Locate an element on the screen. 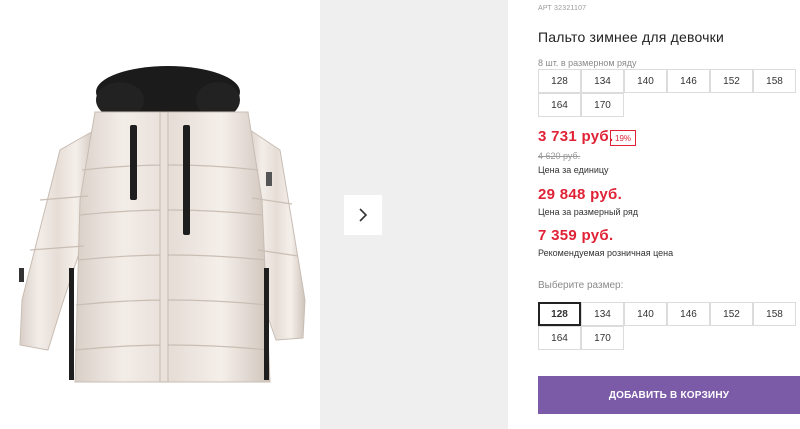  size-option: 158 is located at coordinates (774, 314).